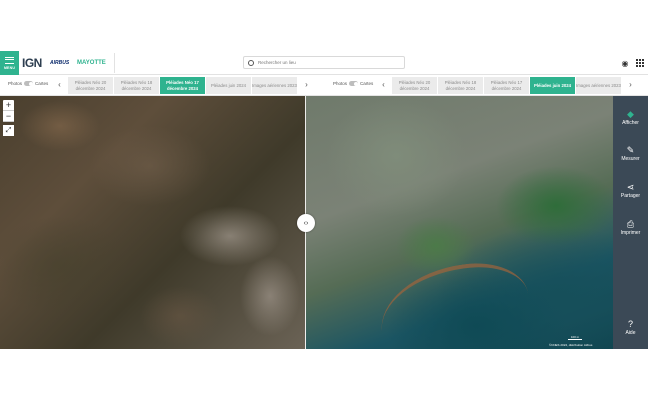 This screenshot has width=648, height=400. Describe the element at coordinates (328, 62) in the screenshot. I see `search-input` at that location.